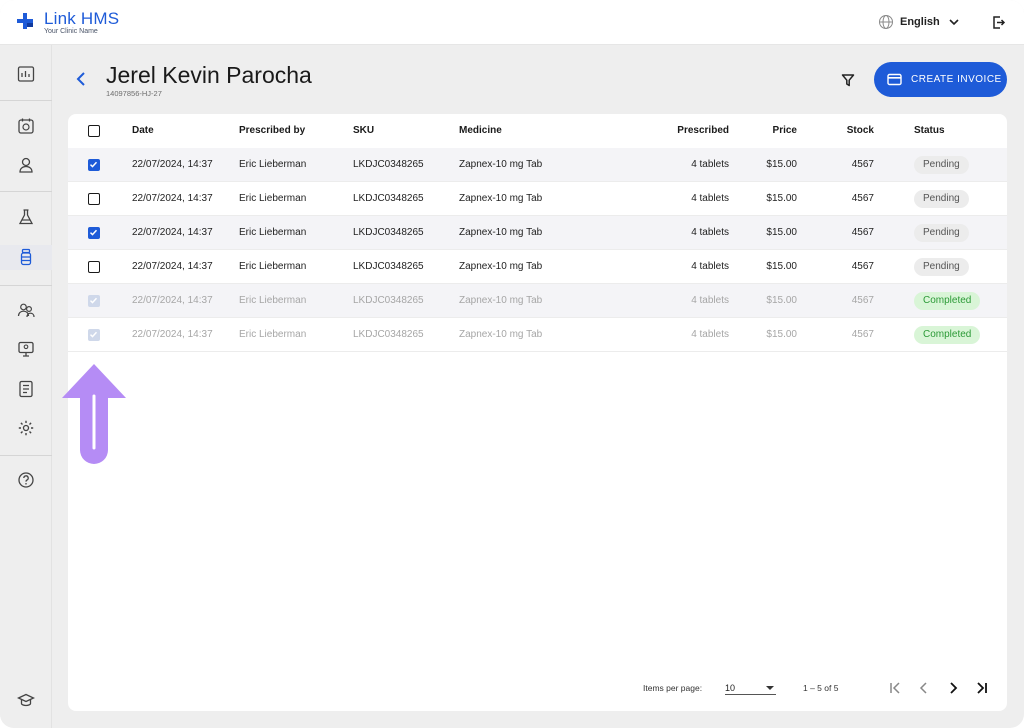 Image resolution: width=1024 pixels, height=728 pixels. What do you see at coordinates (26, 74) in the screenshot?
I see `dashboard-icon` at bounding box center [26, 74].